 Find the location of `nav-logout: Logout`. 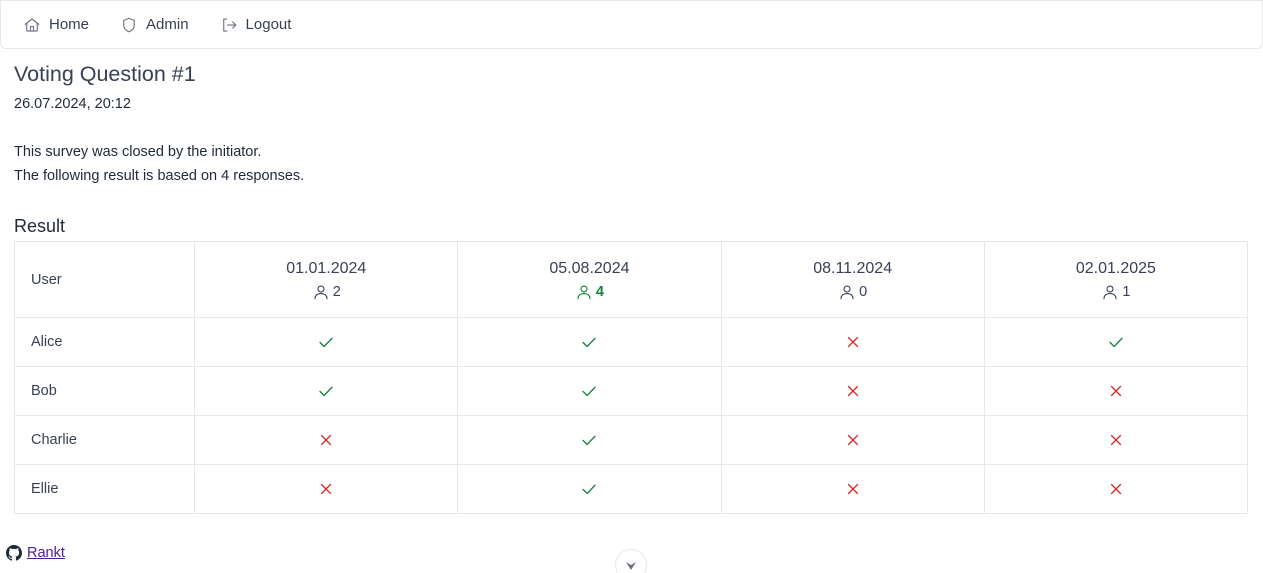

nav-logout: Logout is located at coordinates (256, 25).